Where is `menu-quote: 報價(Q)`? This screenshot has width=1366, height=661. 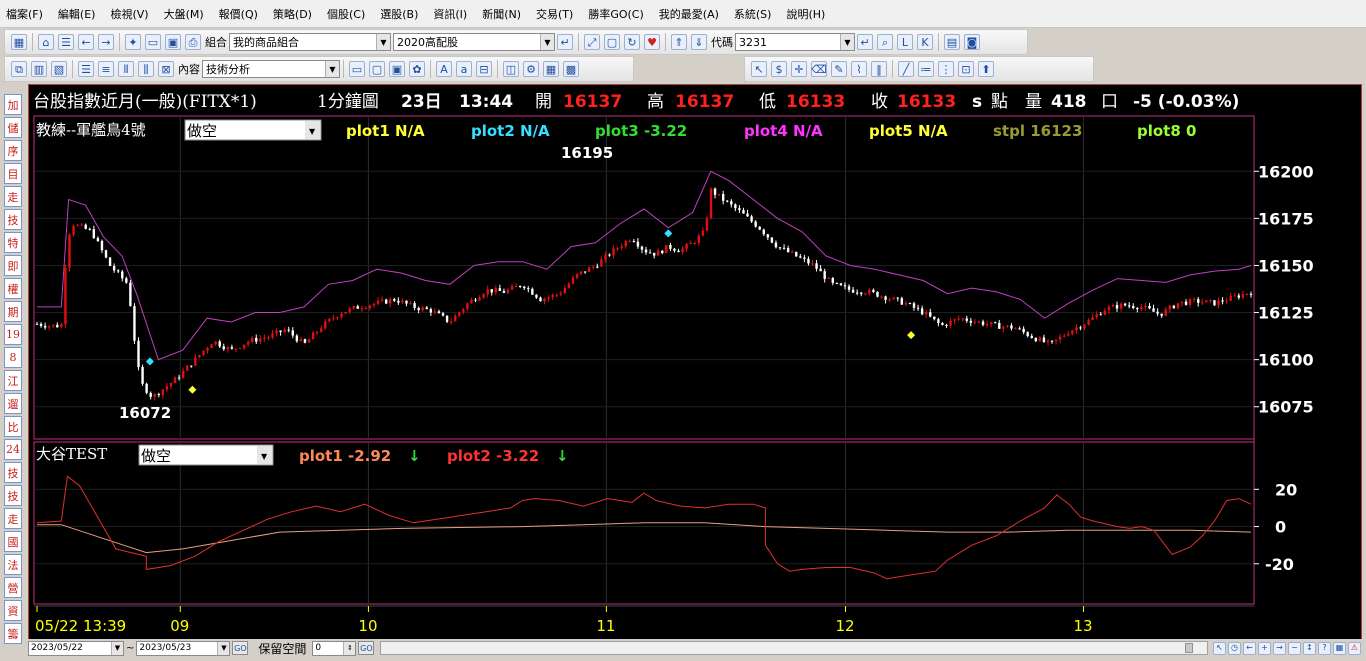
menu-quote: 報價(Q) is located at coordinates (238, 14).